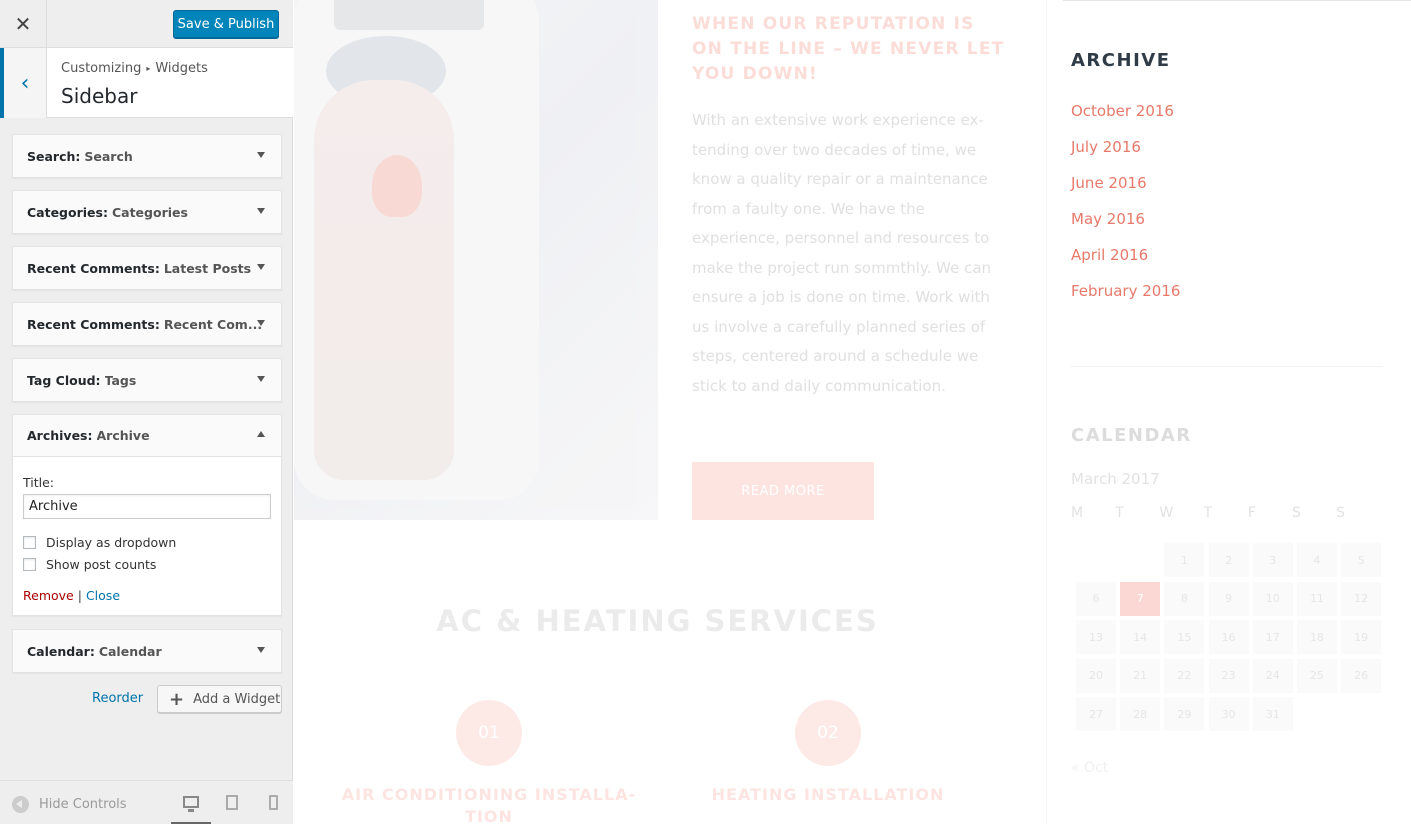  I want to click on calendar-day: 7, so click(1140, 598).